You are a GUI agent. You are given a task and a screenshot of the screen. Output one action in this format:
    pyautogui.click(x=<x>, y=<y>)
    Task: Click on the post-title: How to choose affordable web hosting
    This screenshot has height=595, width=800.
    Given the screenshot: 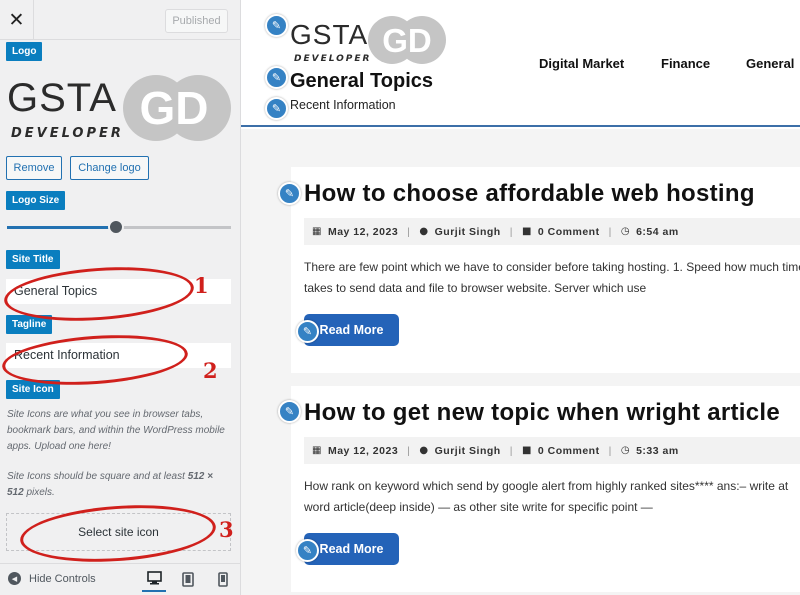 What is the action you would take?
    pyautogui.click(x=529, y=194)
    